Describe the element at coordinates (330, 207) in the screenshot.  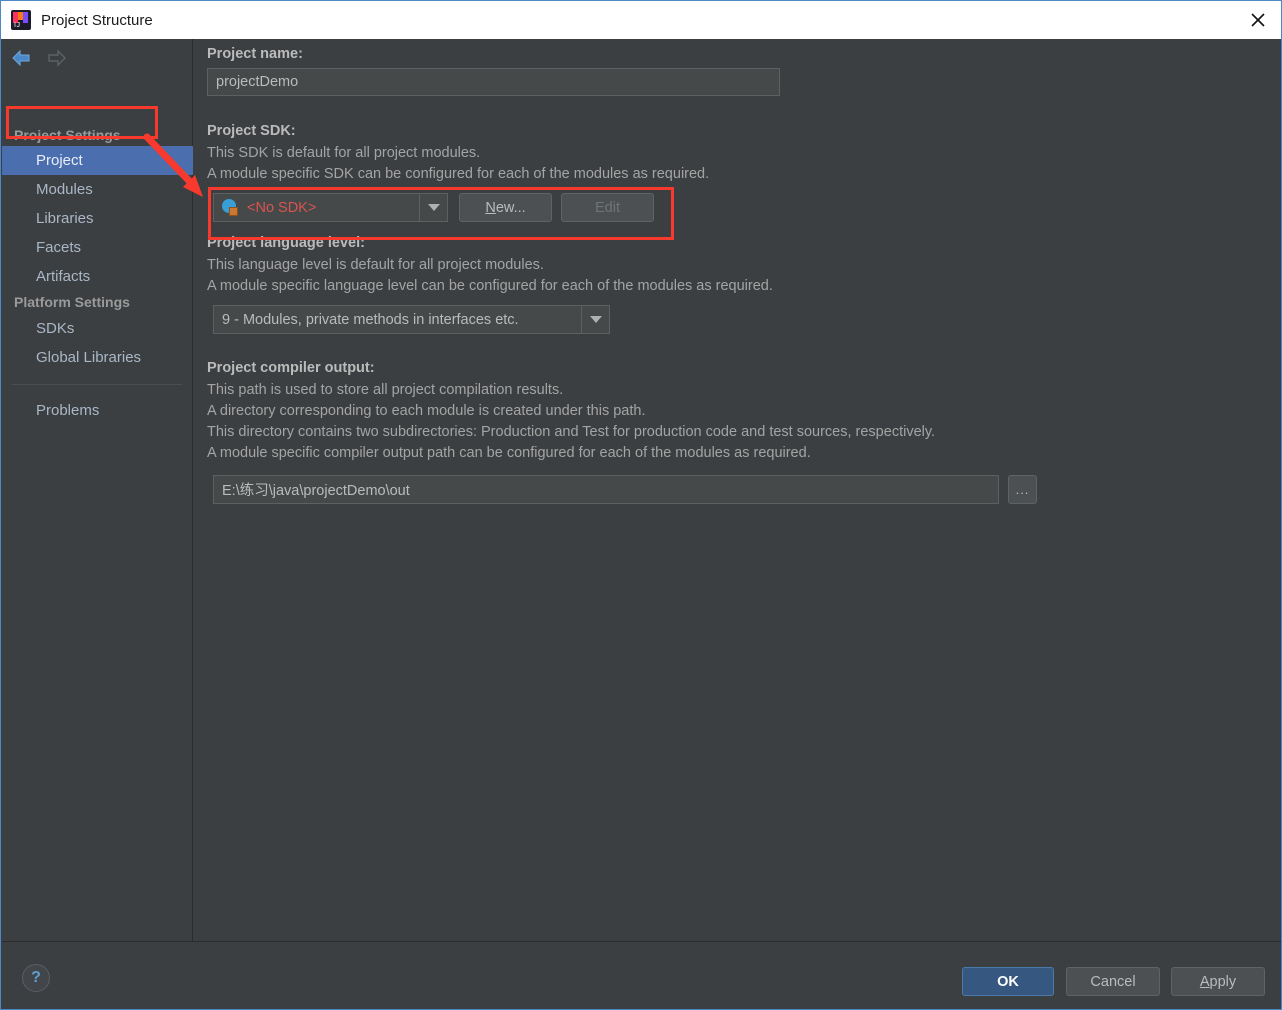
I see `project-sdk-combobox: <No SDK>` at that location.